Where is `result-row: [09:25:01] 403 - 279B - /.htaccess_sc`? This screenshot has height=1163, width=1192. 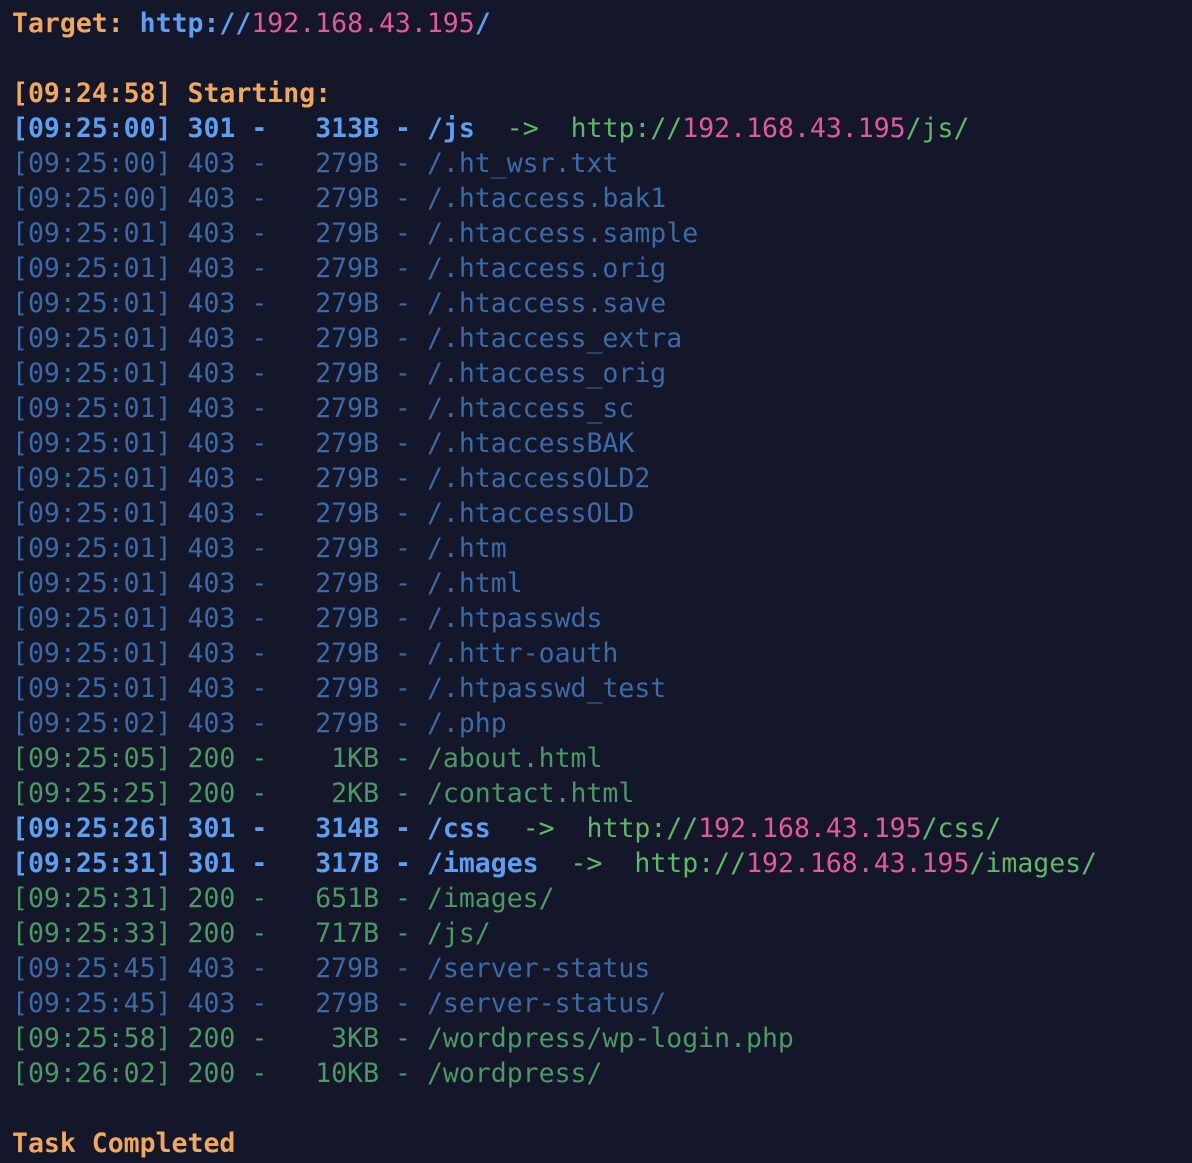
result-row: [09:25:01] 403 - 279B - /.htaccess_sc is located at coordinates (602, 408).